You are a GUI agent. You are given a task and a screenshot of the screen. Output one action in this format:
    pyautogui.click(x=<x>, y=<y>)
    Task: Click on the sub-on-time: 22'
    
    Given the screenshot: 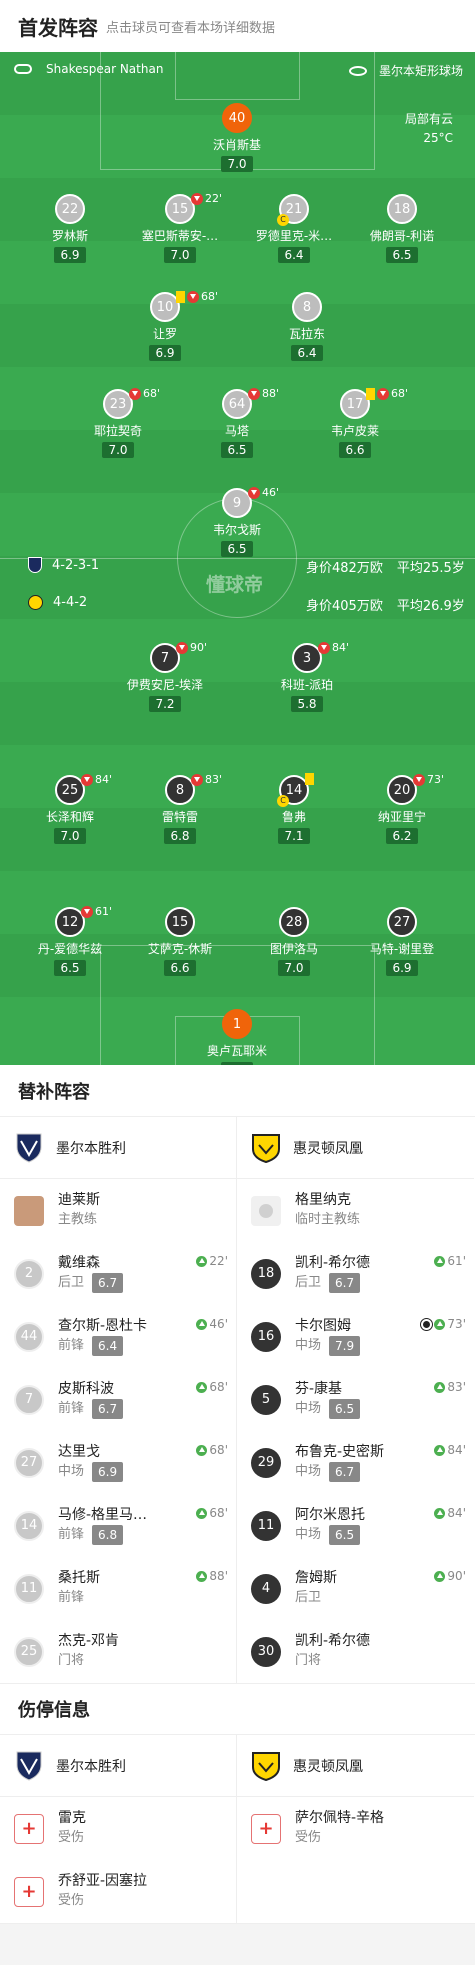 What is the action you would take?
    pyautogui.click(x=212, y=1261)
    